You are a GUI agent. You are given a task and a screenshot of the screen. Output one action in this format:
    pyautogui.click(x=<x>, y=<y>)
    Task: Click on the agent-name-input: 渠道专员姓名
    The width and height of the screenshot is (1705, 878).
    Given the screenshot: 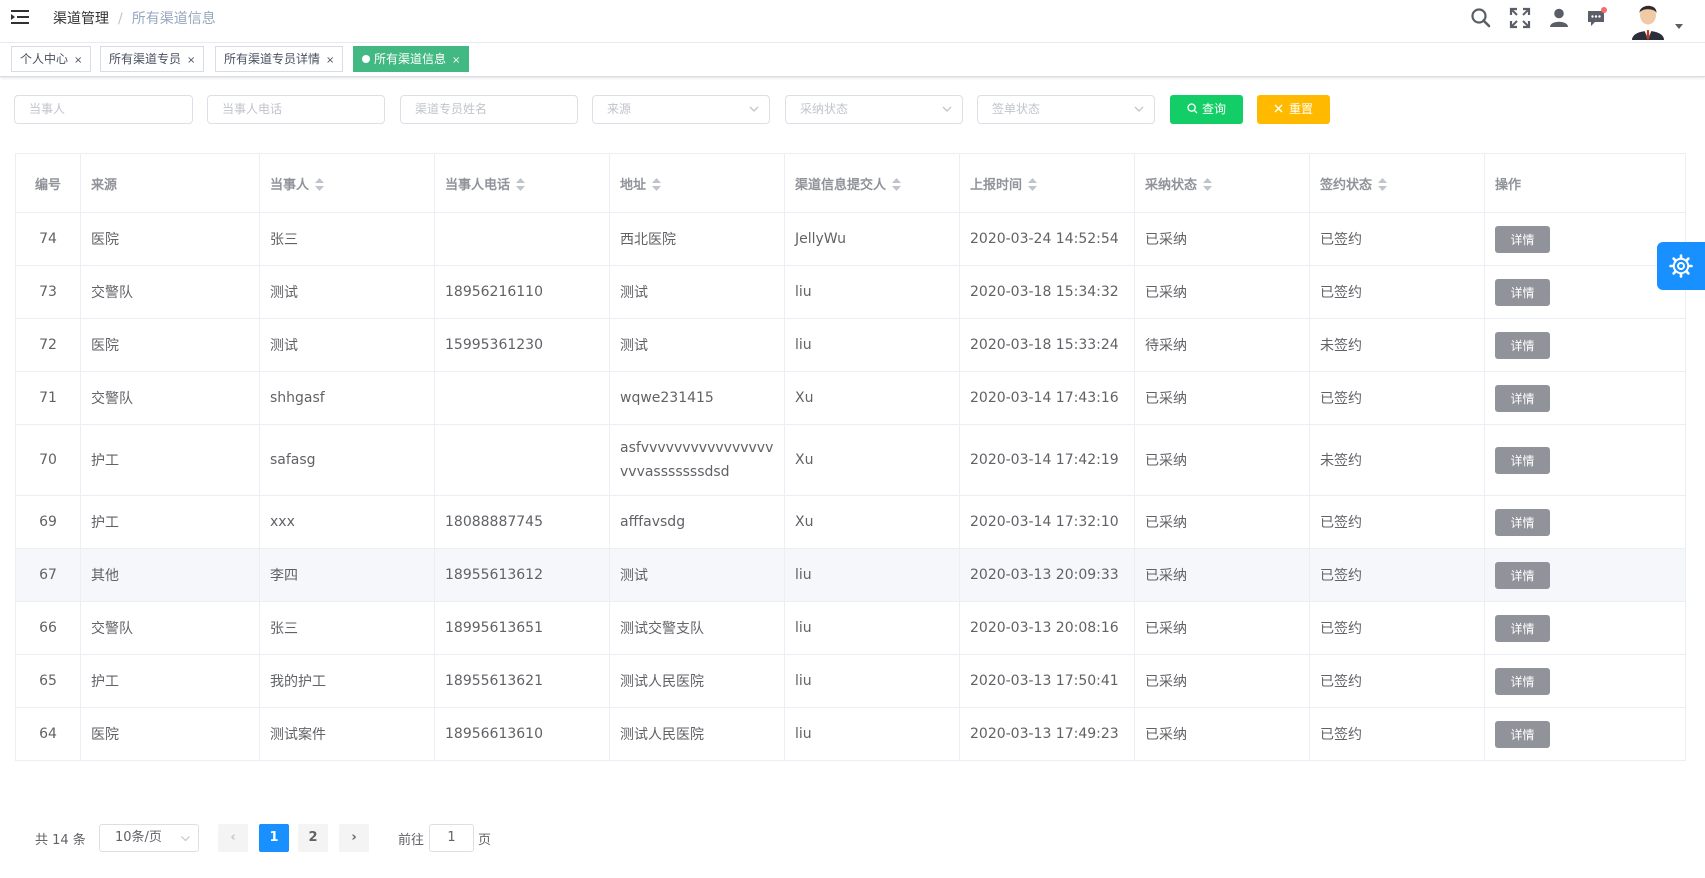 What is the action you would take?
    pyautogui.click(x=489, y=109)
    